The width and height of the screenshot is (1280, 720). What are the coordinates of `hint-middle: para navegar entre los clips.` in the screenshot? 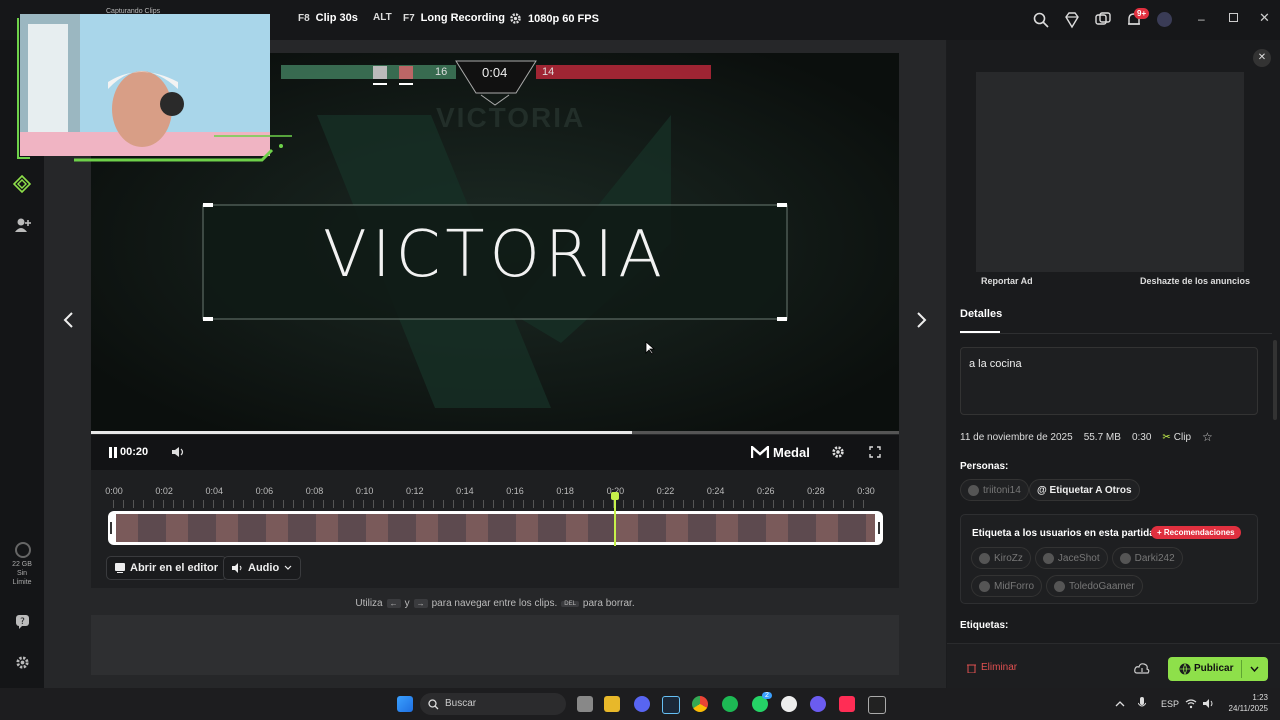 It's located at (494, 603).